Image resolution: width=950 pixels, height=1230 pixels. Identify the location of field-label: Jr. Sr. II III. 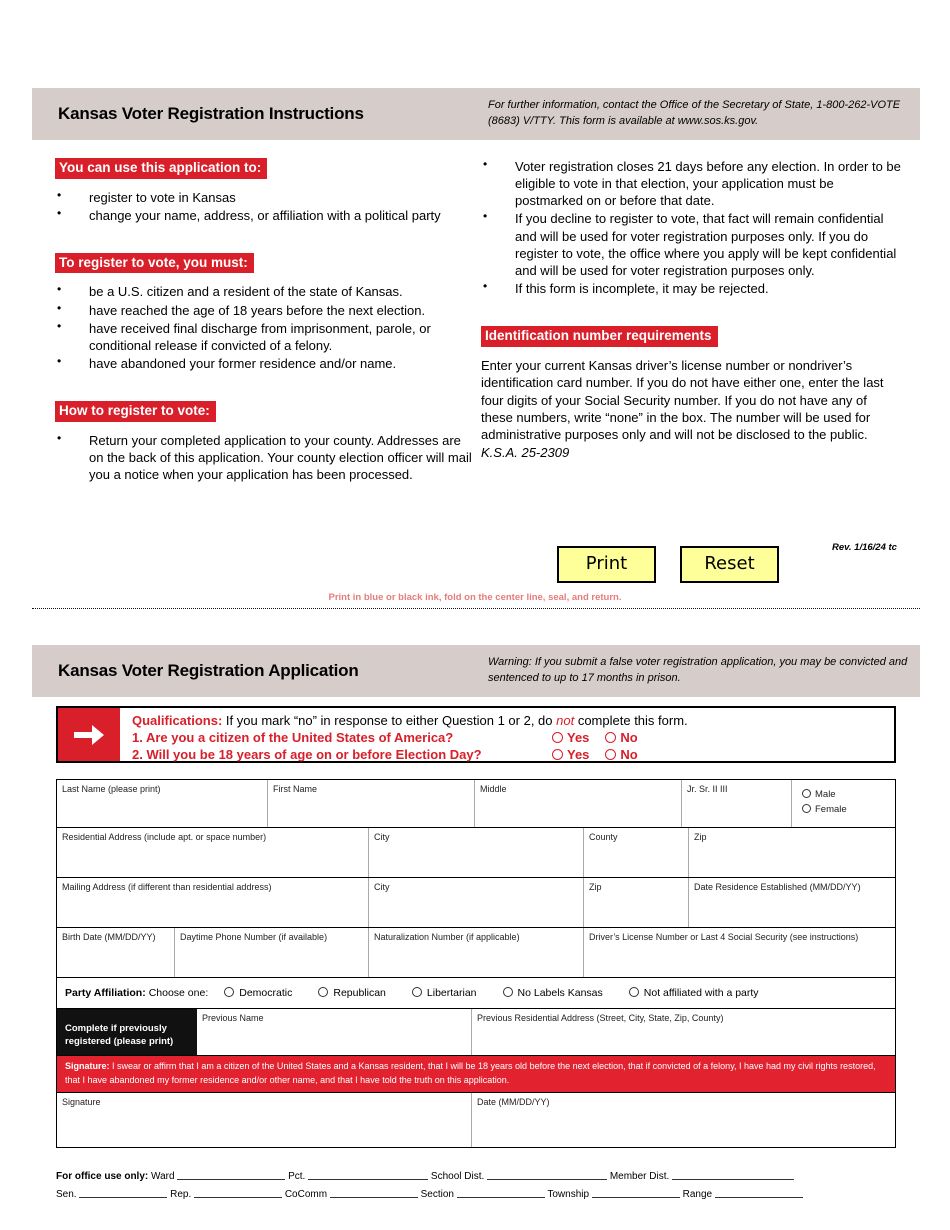
(707, 789).